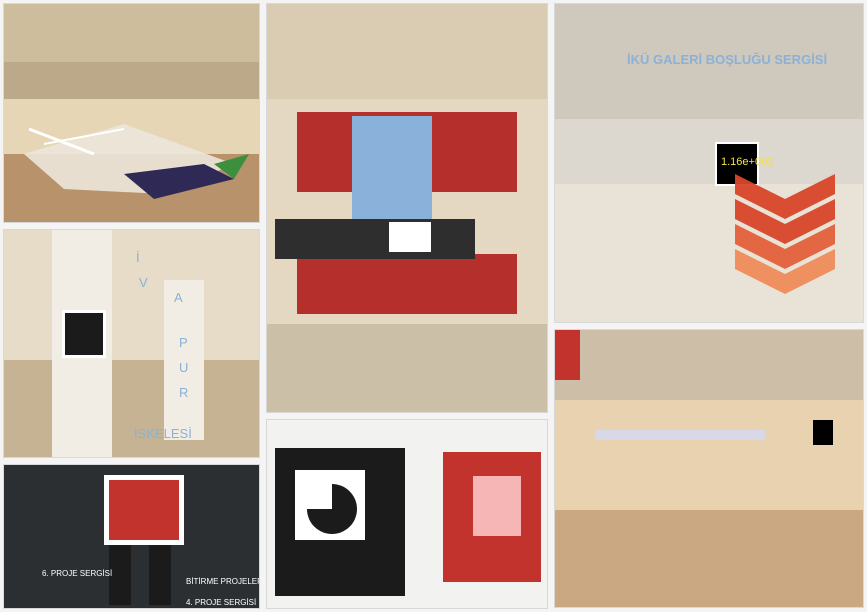 This screenshot has height=612, width=867. I want to click on architectural-model, so click(375, 239).